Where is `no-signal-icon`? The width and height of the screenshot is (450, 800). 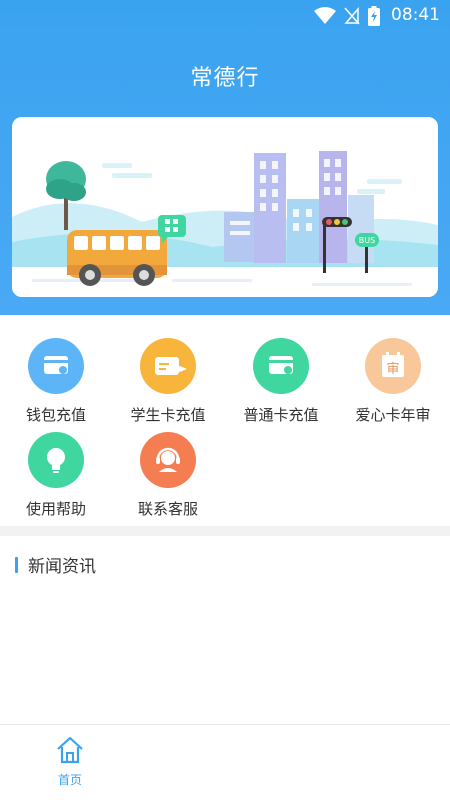
no-signal-icon is located at coordinates (352, 16).